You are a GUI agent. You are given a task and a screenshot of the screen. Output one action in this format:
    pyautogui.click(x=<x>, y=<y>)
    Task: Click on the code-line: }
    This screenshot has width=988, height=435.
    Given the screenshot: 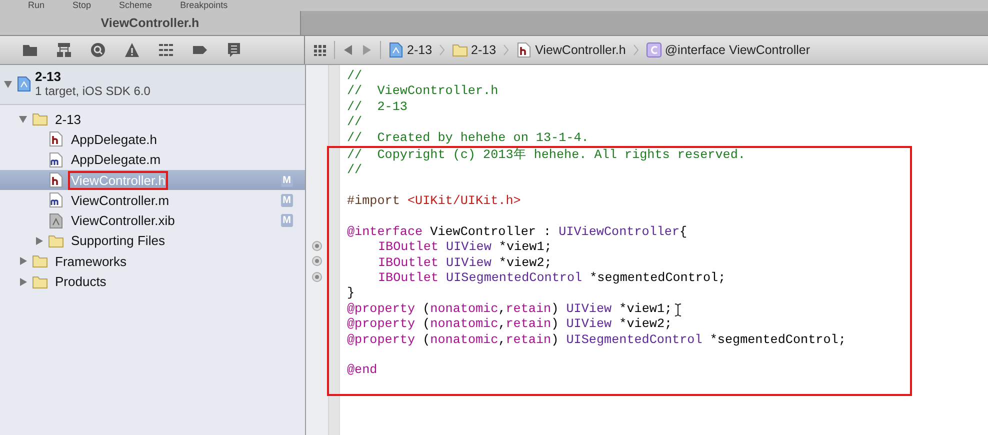 What is the action you would take?
    pyautogui.click(x=351, y=294)
    